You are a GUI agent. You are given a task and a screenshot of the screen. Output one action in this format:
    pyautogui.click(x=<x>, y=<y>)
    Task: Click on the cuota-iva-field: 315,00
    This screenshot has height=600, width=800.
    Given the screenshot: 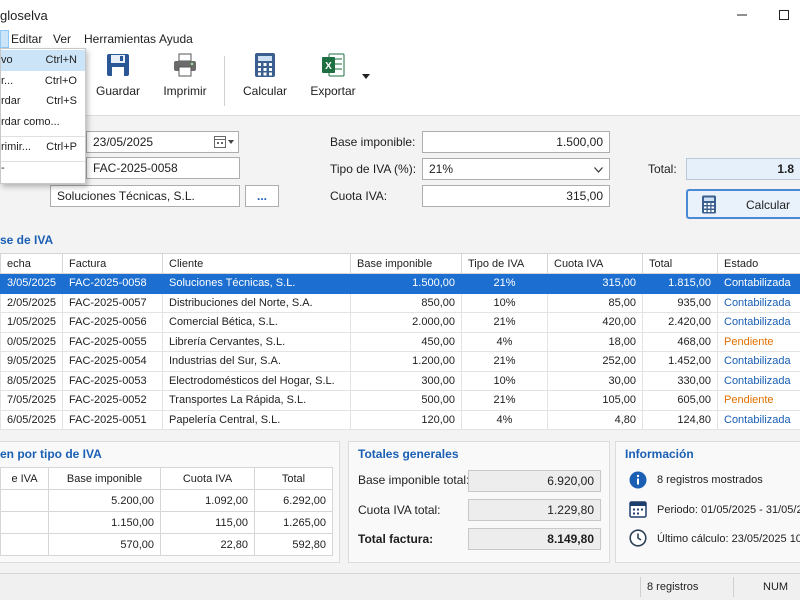 What is the action you would take?
    pyautogui.click(x=516, y=196)
    